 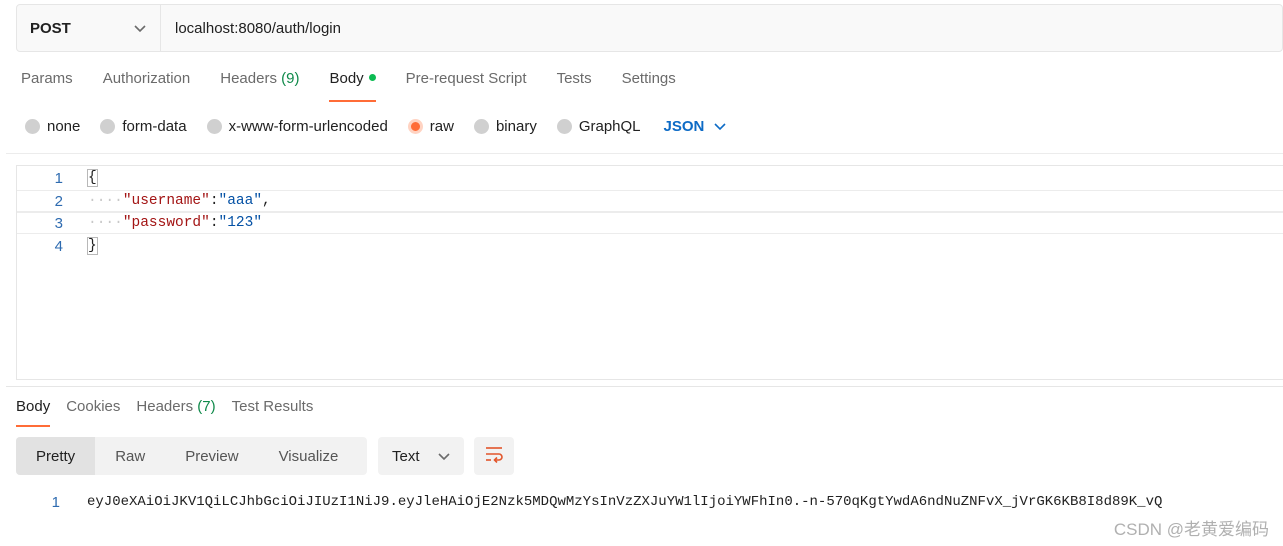 What do you see at coordinates (64, 126) in the screenshot?
I see `radio-label: none` at bounding box center [64, 126].